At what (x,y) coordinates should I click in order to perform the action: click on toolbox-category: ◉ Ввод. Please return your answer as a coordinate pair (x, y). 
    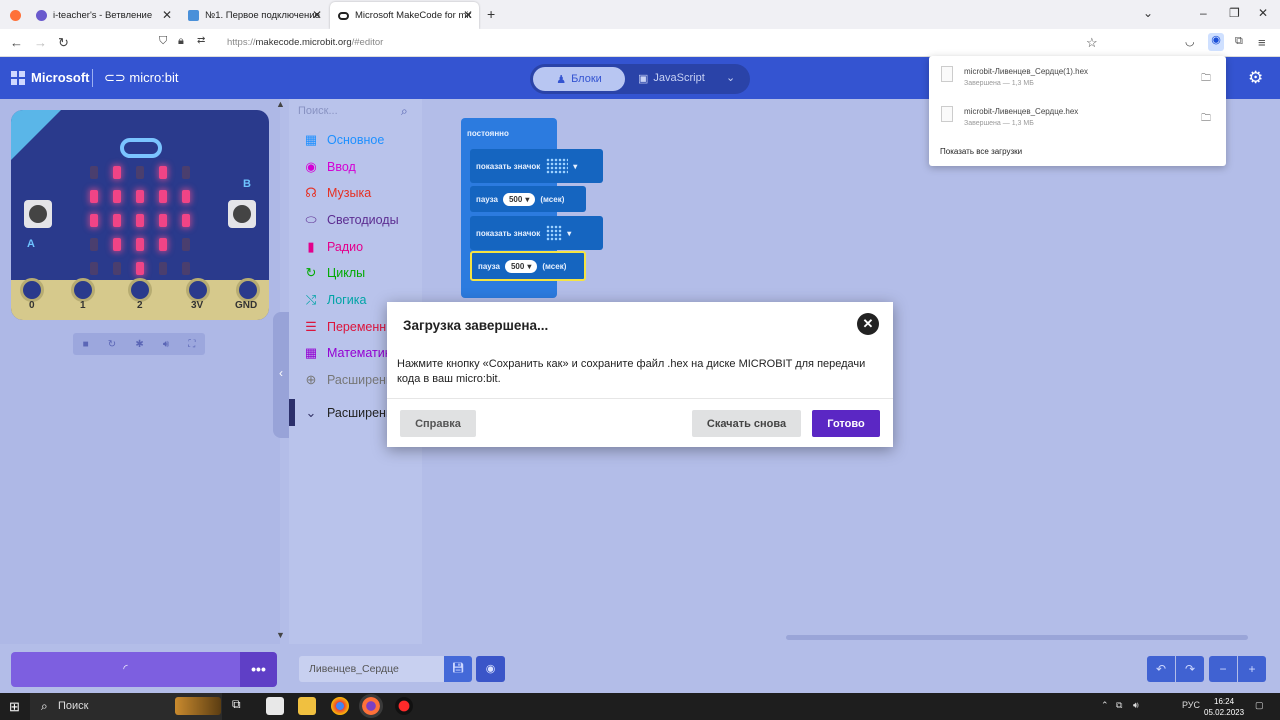
    Looking at the image, I should click on (355, 166).